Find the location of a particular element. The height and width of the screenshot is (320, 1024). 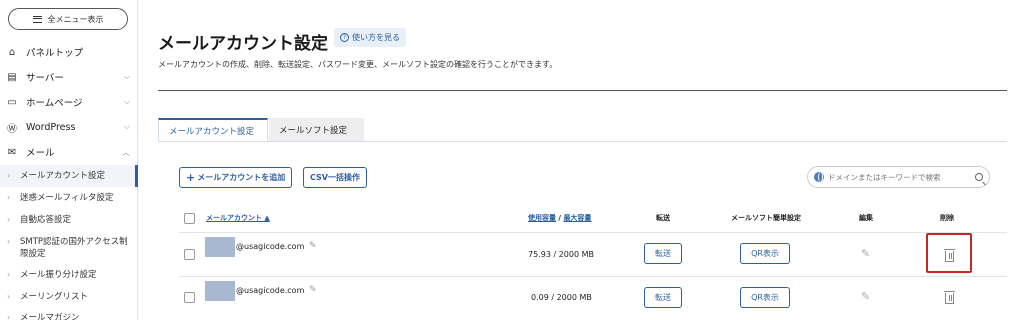

tab-underline is located at coordinates (582, 141).